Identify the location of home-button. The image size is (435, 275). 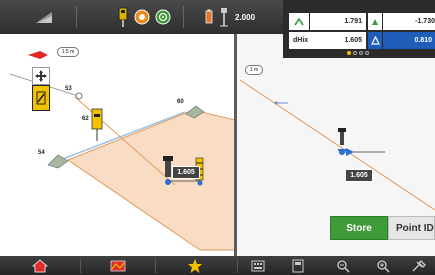
(40, 265).